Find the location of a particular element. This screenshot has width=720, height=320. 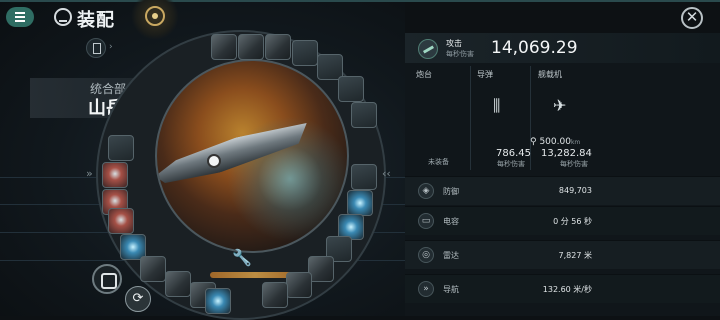

stat-label: 电容 is located at coordinates (451, 221).